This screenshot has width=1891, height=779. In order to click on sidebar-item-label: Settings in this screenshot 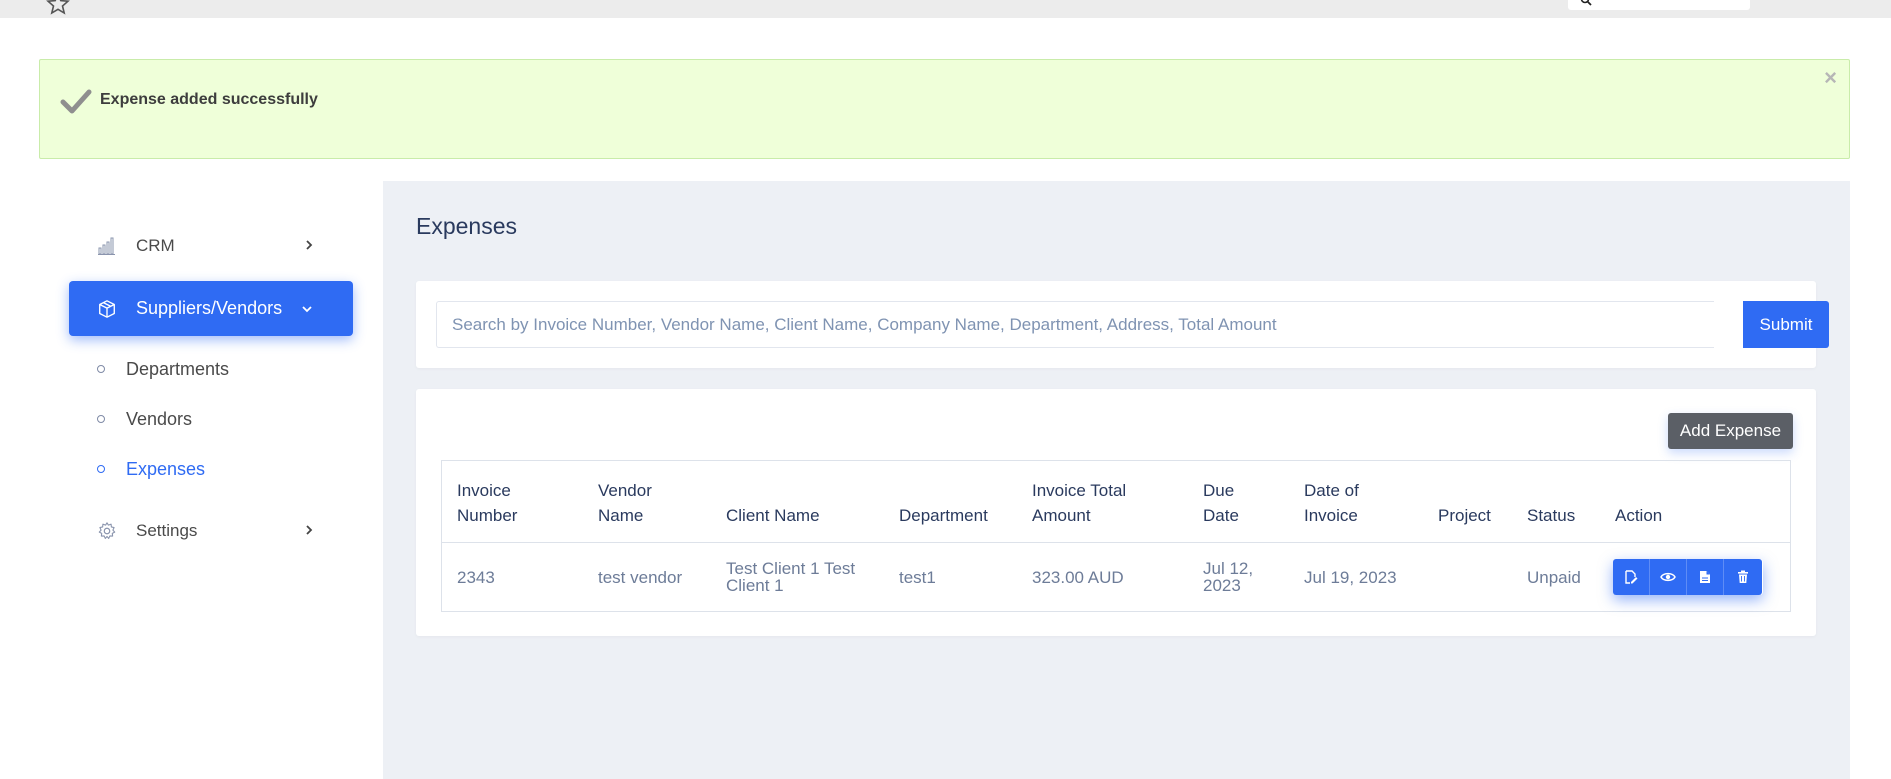, I will do `click(167, 530)`.